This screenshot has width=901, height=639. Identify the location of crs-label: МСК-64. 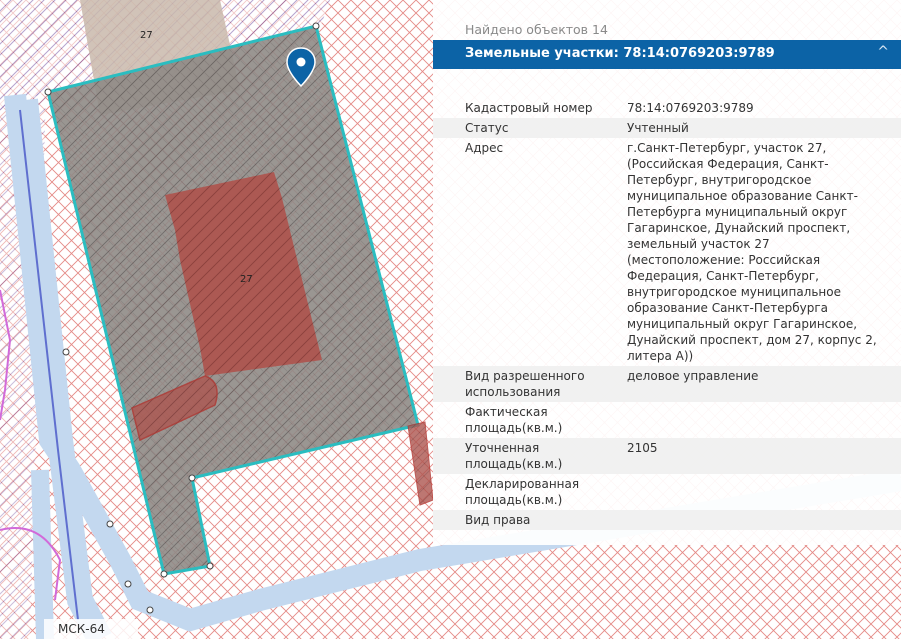
(81, 629).